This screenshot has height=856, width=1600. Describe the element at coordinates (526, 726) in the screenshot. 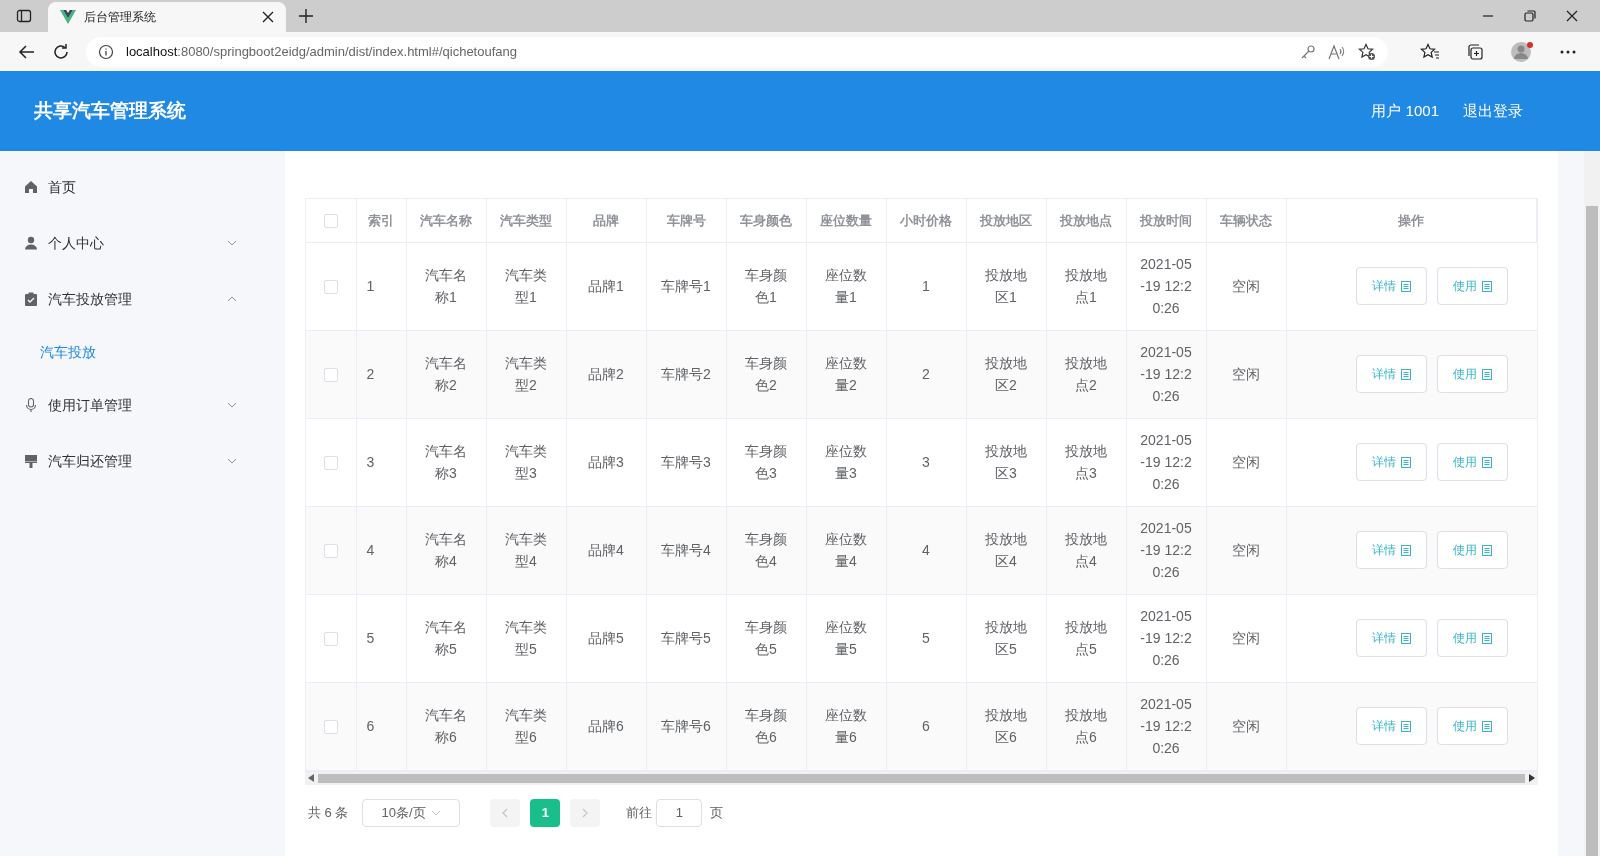

I see `table-cell-text: 汽车类型6` at that location.